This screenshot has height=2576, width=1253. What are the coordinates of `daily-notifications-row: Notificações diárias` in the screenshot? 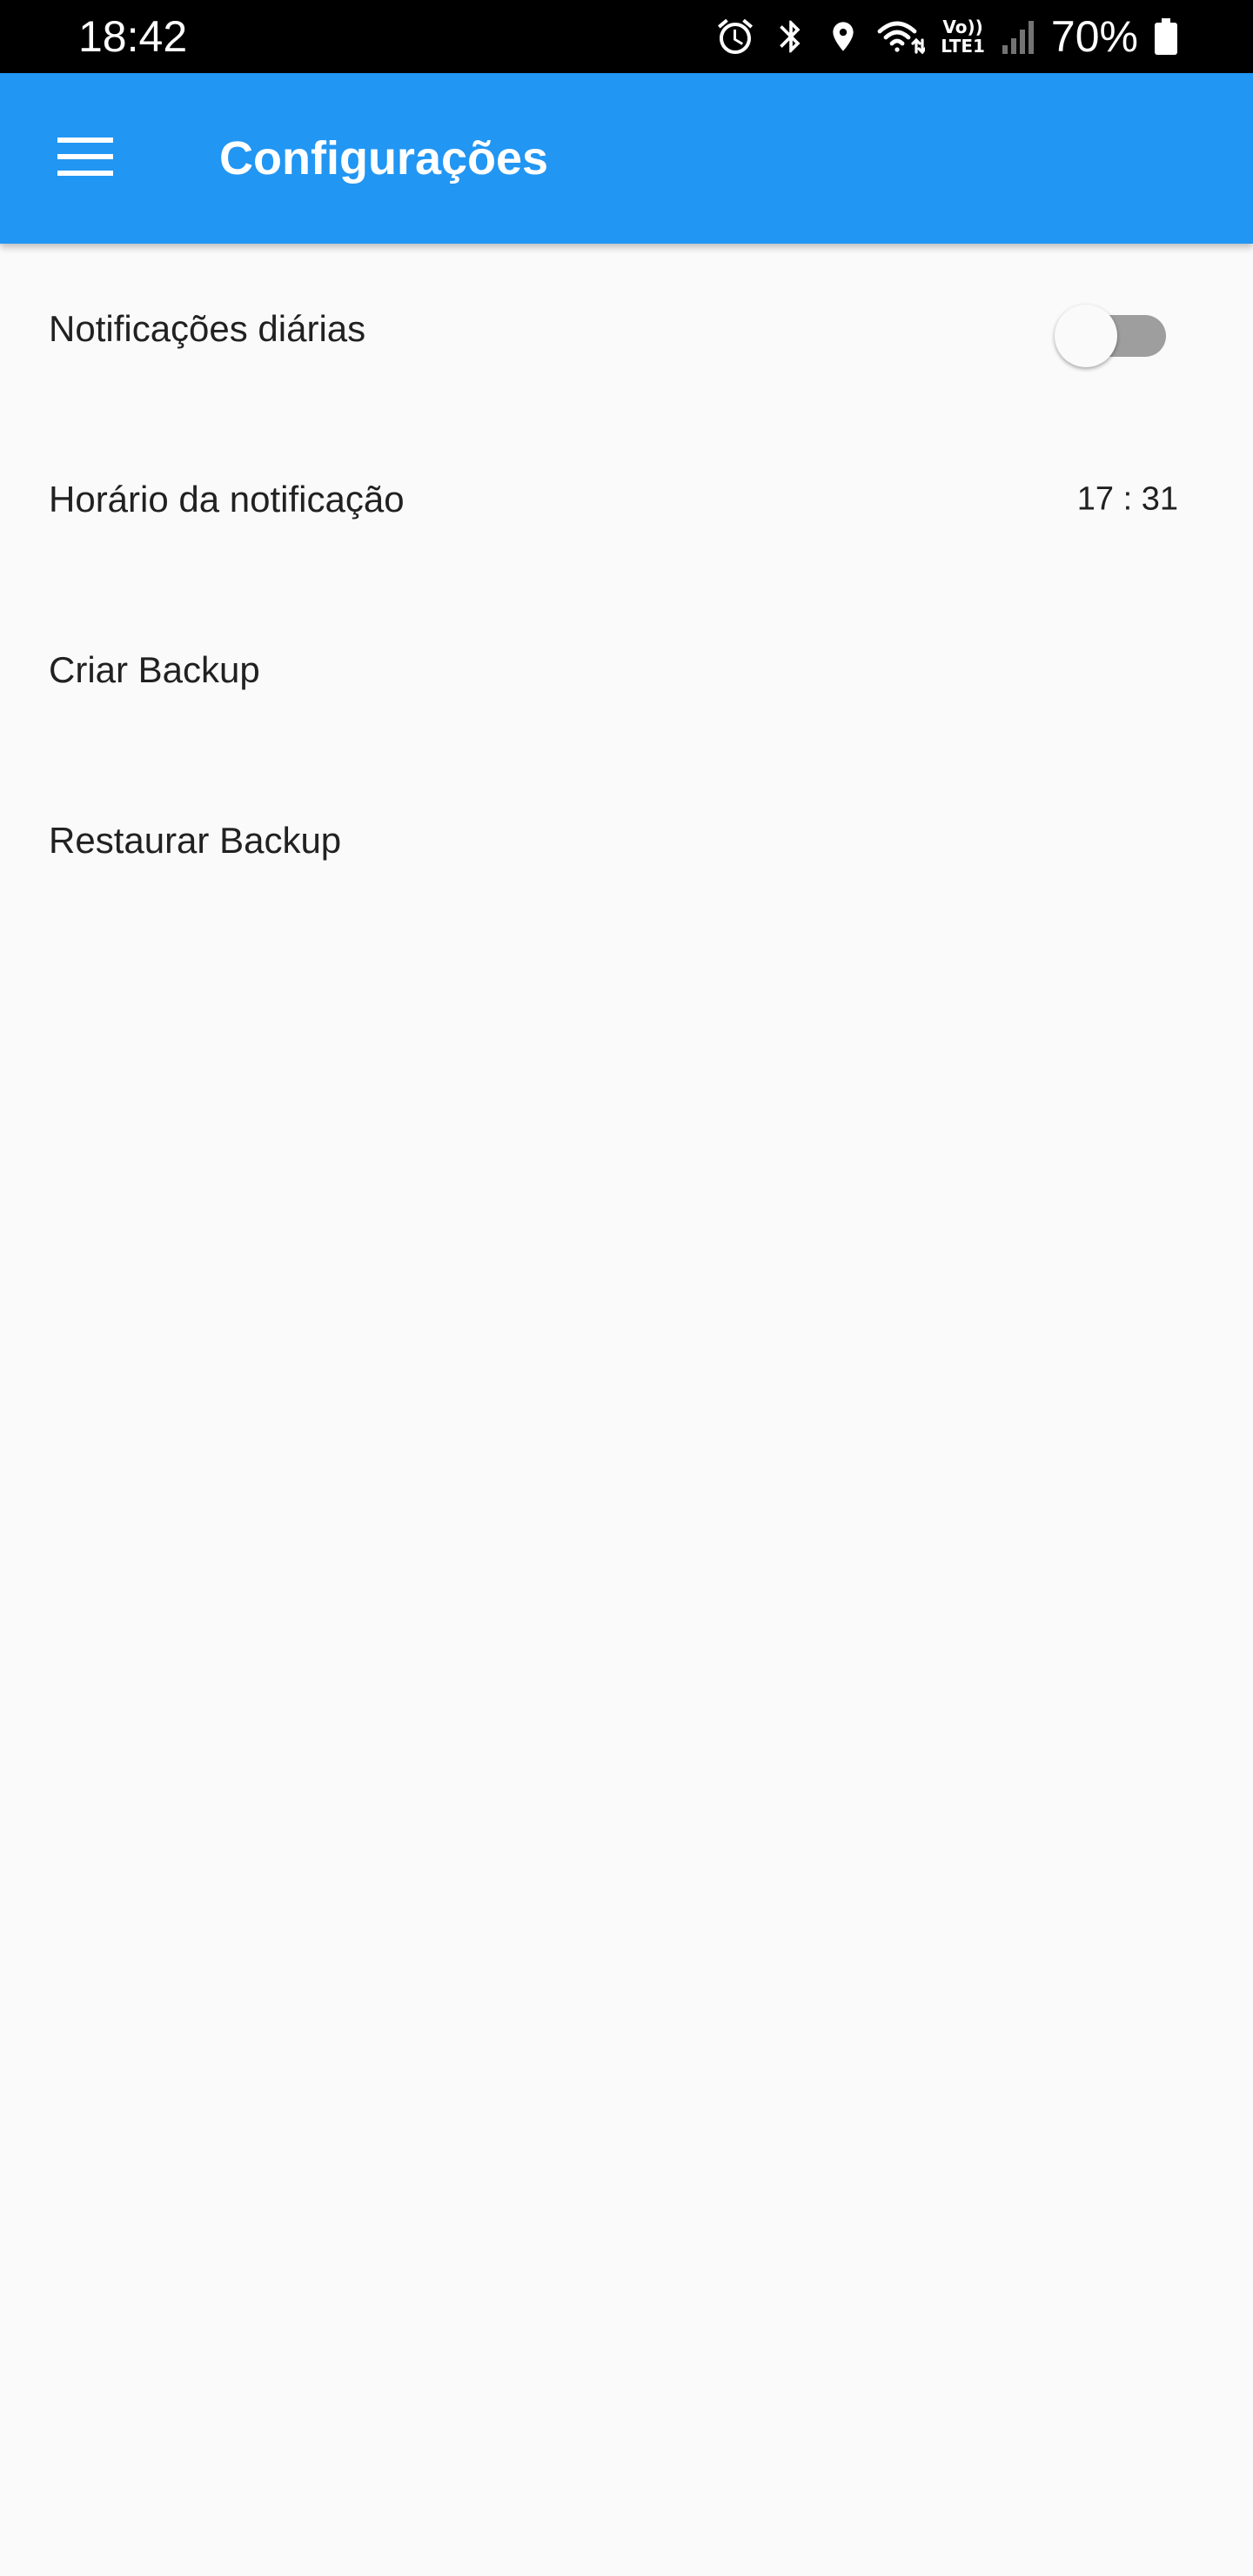 It's located at (626, 329).